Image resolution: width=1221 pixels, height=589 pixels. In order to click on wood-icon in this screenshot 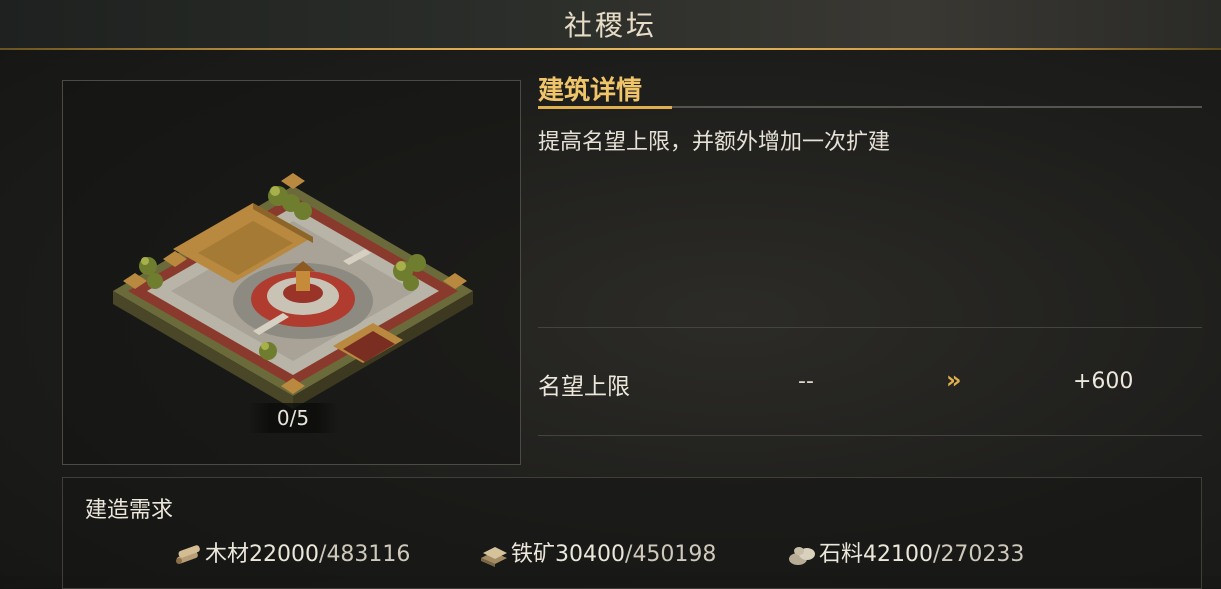, I will do `click(188, 554)`.